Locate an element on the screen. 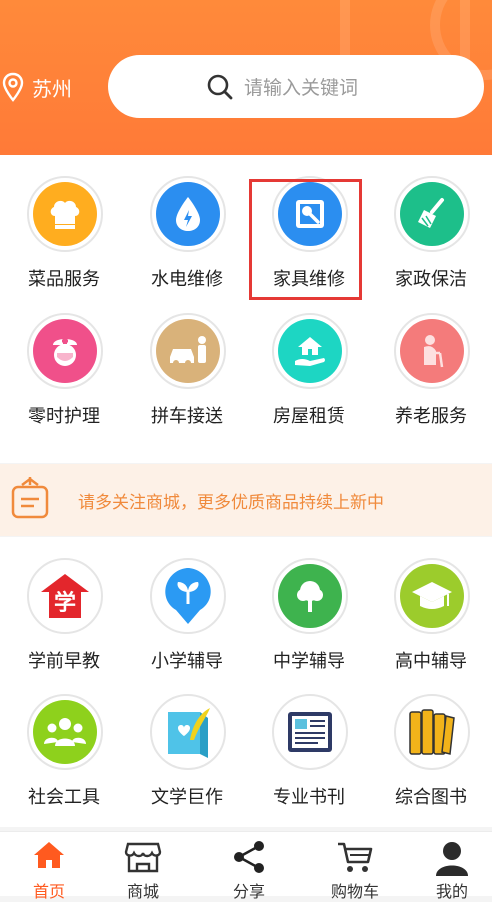 The width and height of the screenshot is (492, 902). people-group-icon is located at coordinates (65, 732).